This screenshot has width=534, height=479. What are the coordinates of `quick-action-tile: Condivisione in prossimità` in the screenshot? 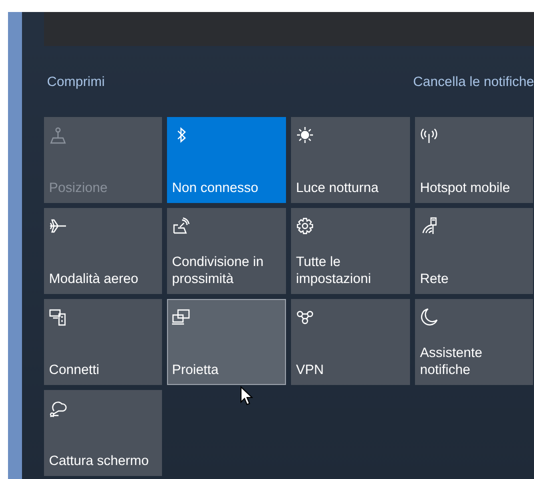 It's located at (226, 251).